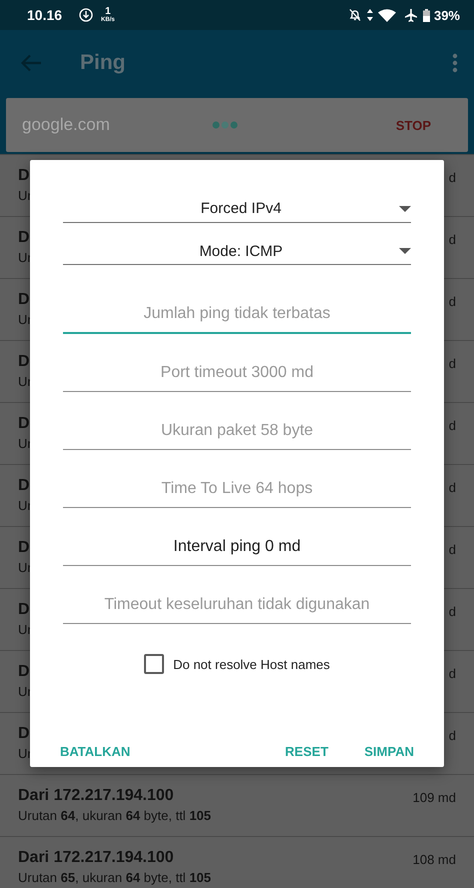  What do you see at coordinates (44, 15) in the screenshot?
I see `clock-time: 10.16` at bounding box center [44, 15].